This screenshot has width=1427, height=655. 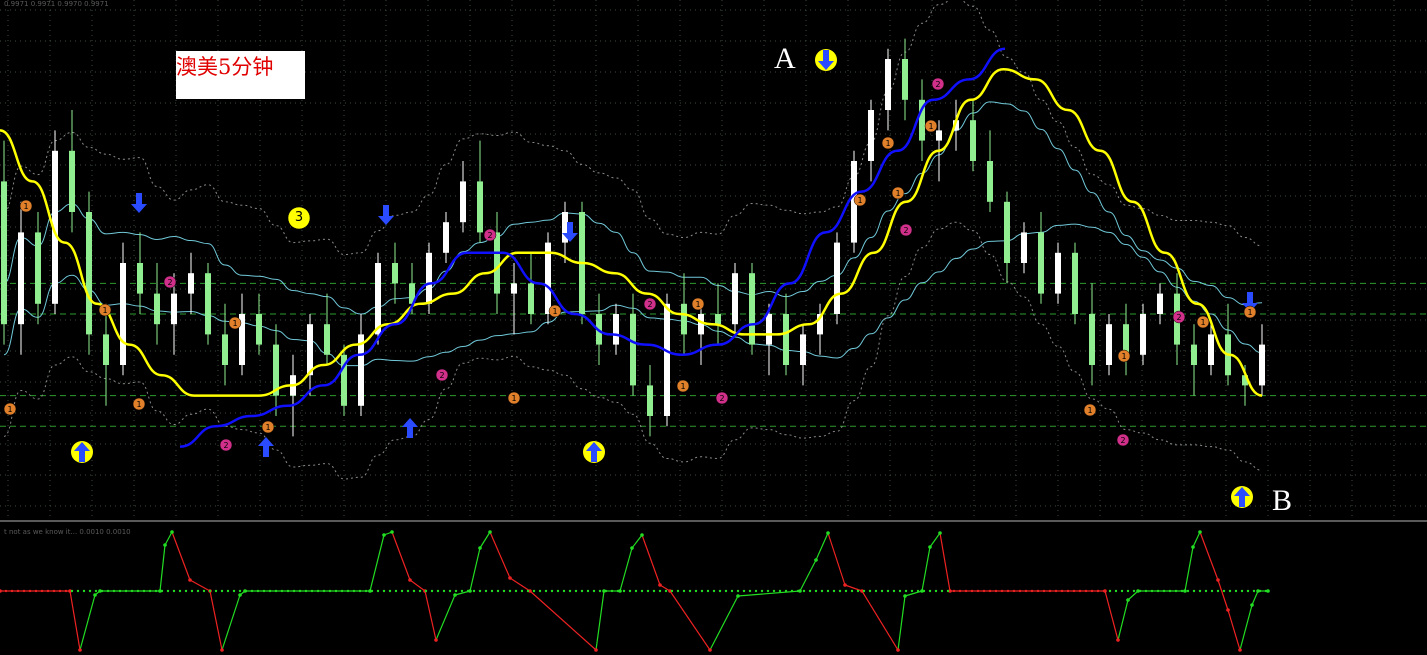 I want to click on sell-arrow-icon, so click(x=139, y=203).